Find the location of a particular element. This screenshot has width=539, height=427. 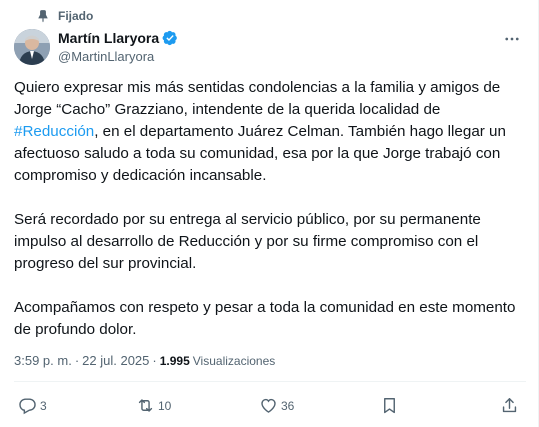

pinned-label: Fijado is located at coordinates (76, 16).